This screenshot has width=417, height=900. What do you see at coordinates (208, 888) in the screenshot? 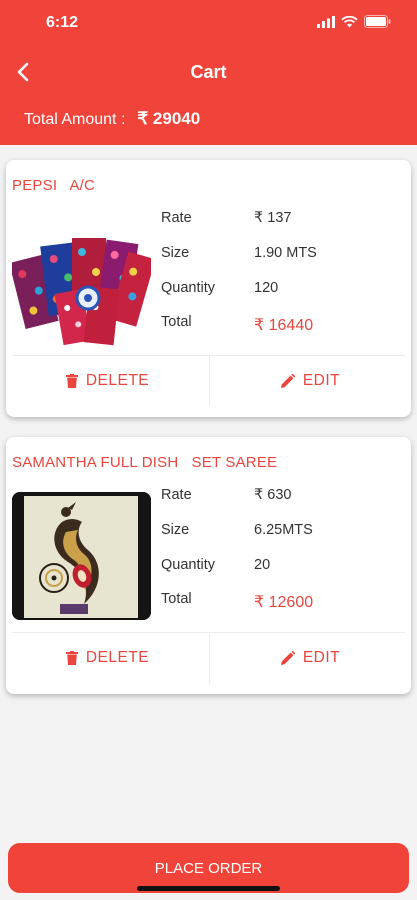
I see `home-indicator` at bounding box center [208, 888].